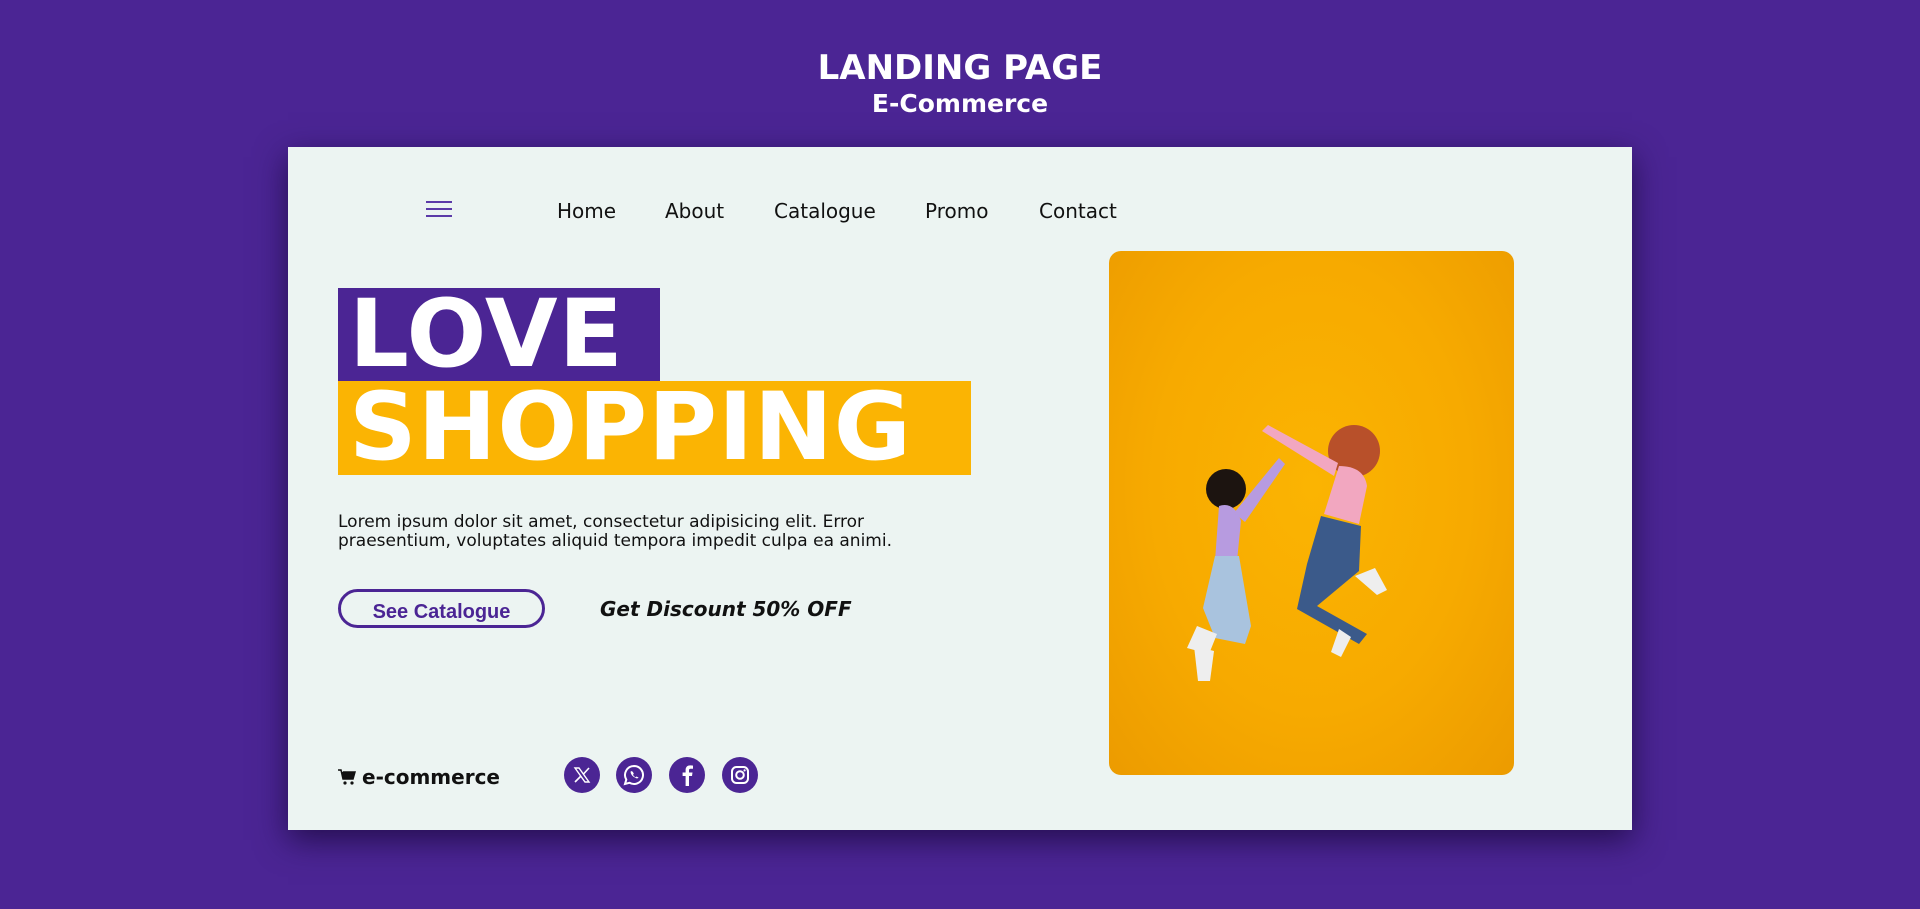 This screenshot has width=1920, height=909. What do you see at coordinates (726, 609) in the screenshot?
I see `discount-text: Get Discount 50% OFF` at bounding box center [726, 609].